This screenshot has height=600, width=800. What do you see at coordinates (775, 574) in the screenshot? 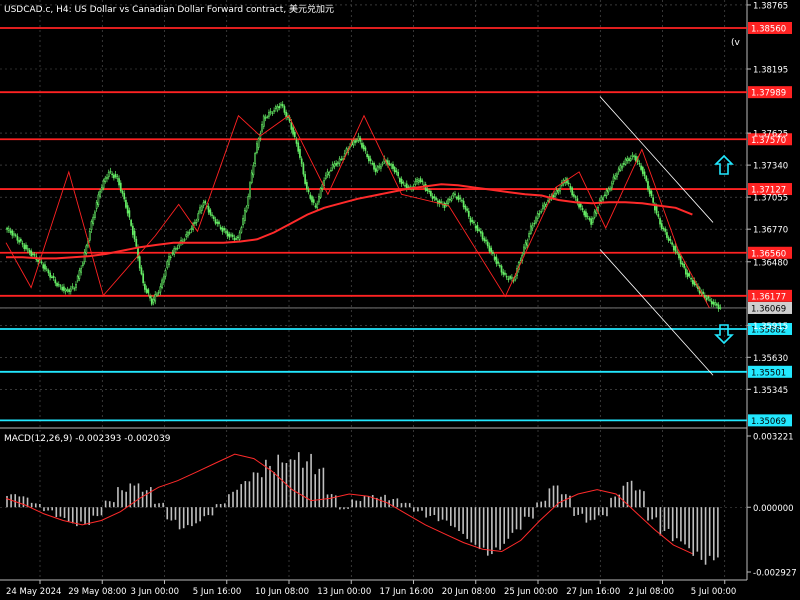
I see `macd-tick-label: -0.002927` at bounding box center [775, 574].